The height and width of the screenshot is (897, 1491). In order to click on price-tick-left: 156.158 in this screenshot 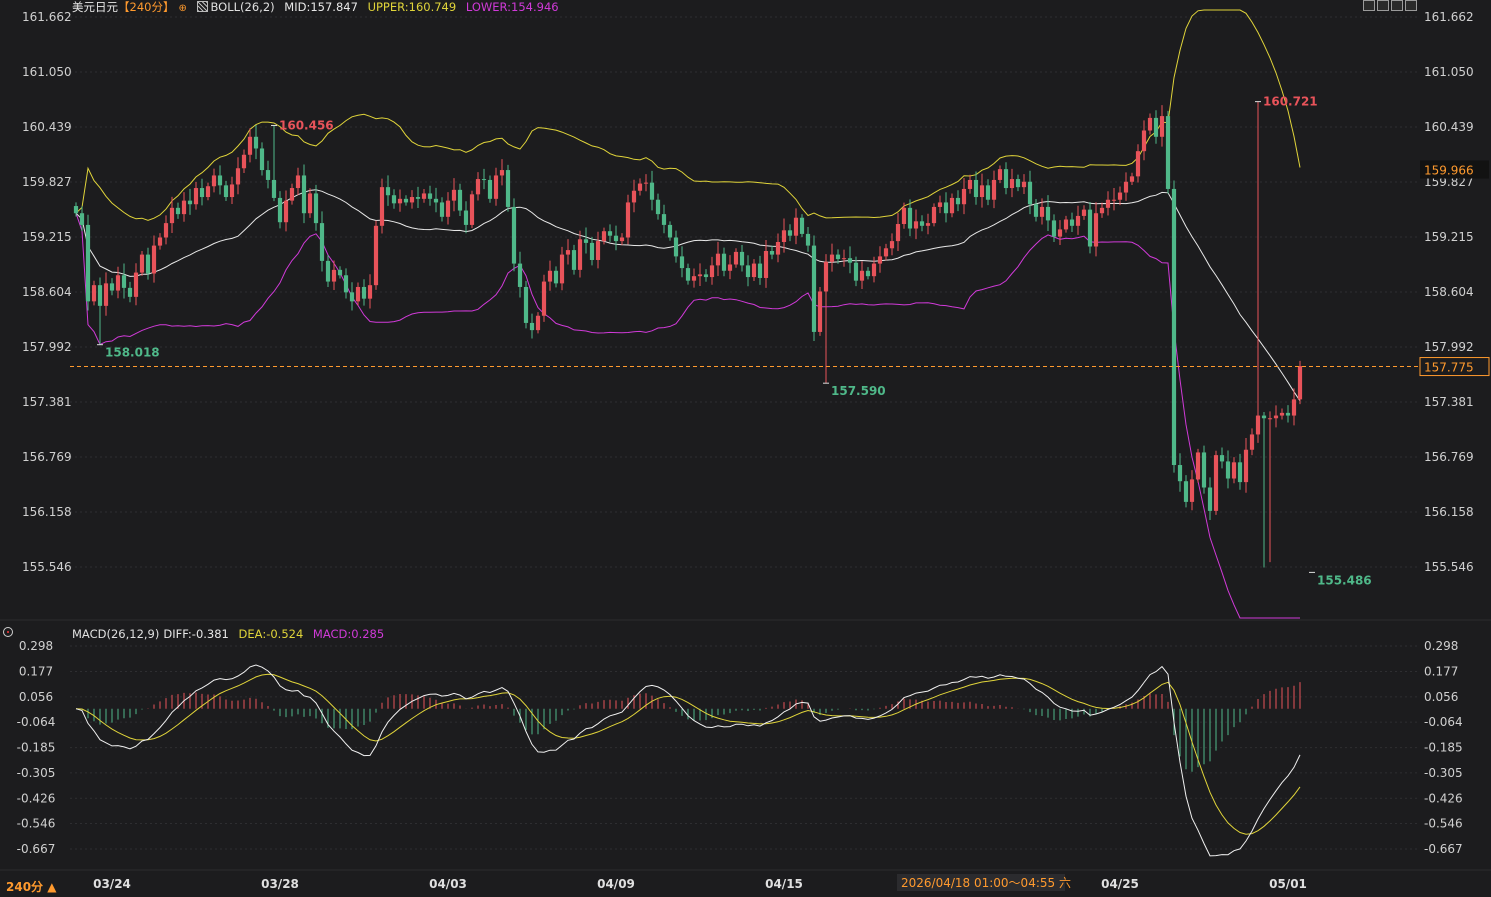, I will do `click(47, 512)`.